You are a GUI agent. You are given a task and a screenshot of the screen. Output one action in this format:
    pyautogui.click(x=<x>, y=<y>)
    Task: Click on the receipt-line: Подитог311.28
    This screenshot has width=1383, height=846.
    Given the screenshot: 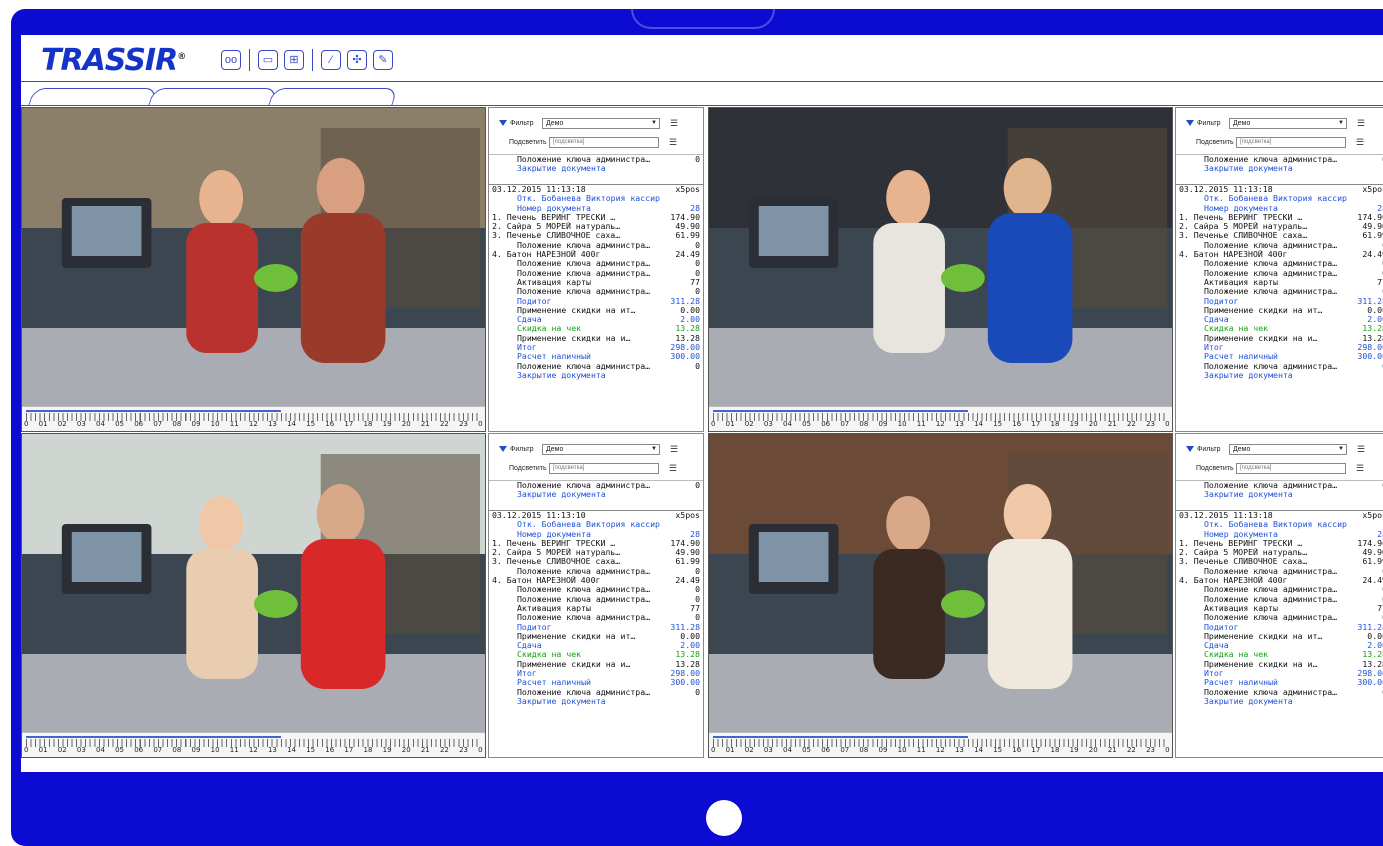 What is the action you would take?
    pyautogui.click(x=1279, y=627)
    